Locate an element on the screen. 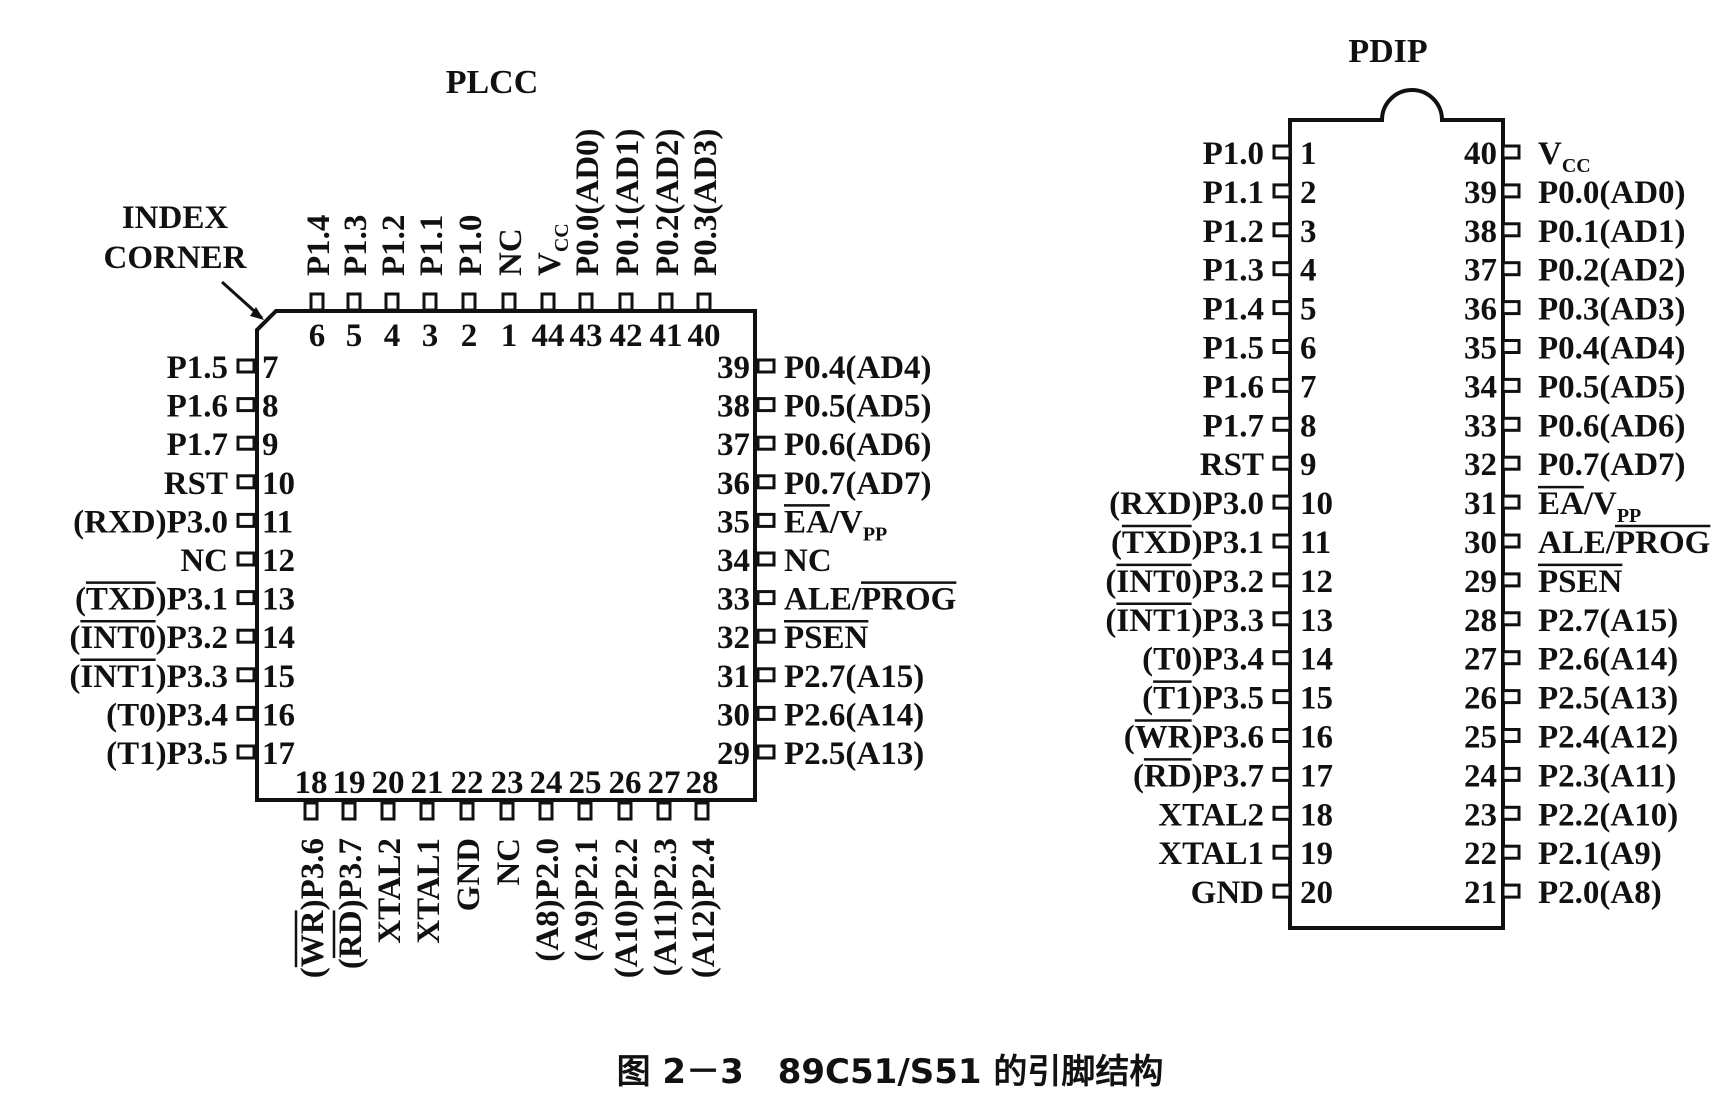  pin-number: 24 is located at coordinates (546, 783).